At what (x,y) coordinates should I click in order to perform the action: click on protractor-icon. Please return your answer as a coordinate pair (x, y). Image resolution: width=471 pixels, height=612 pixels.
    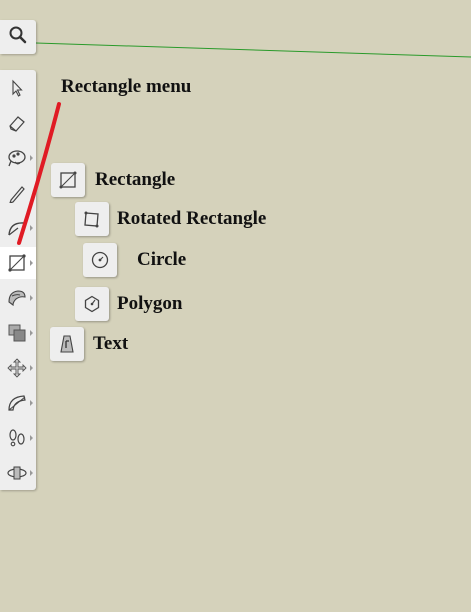
    Looking at the image, I should click on (17, 403).